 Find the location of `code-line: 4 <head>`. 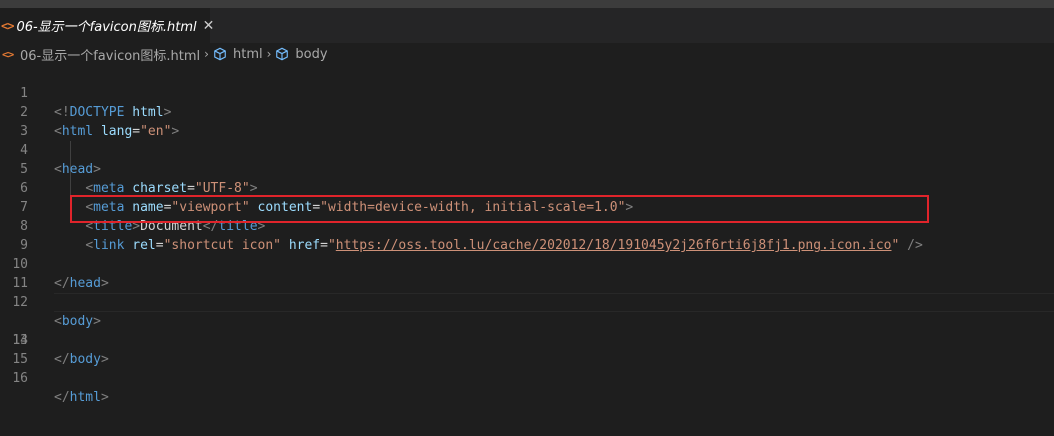

code-line: 4 <head> is located at coordinates (527, 149).